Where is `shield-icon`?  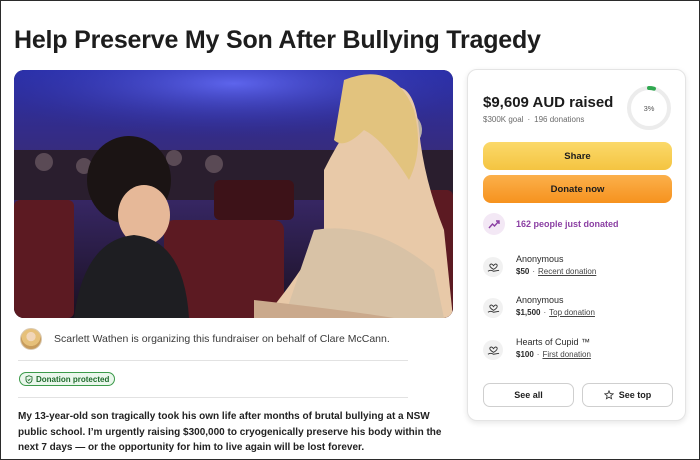
shield-icon is located at coordinates (29, 379).